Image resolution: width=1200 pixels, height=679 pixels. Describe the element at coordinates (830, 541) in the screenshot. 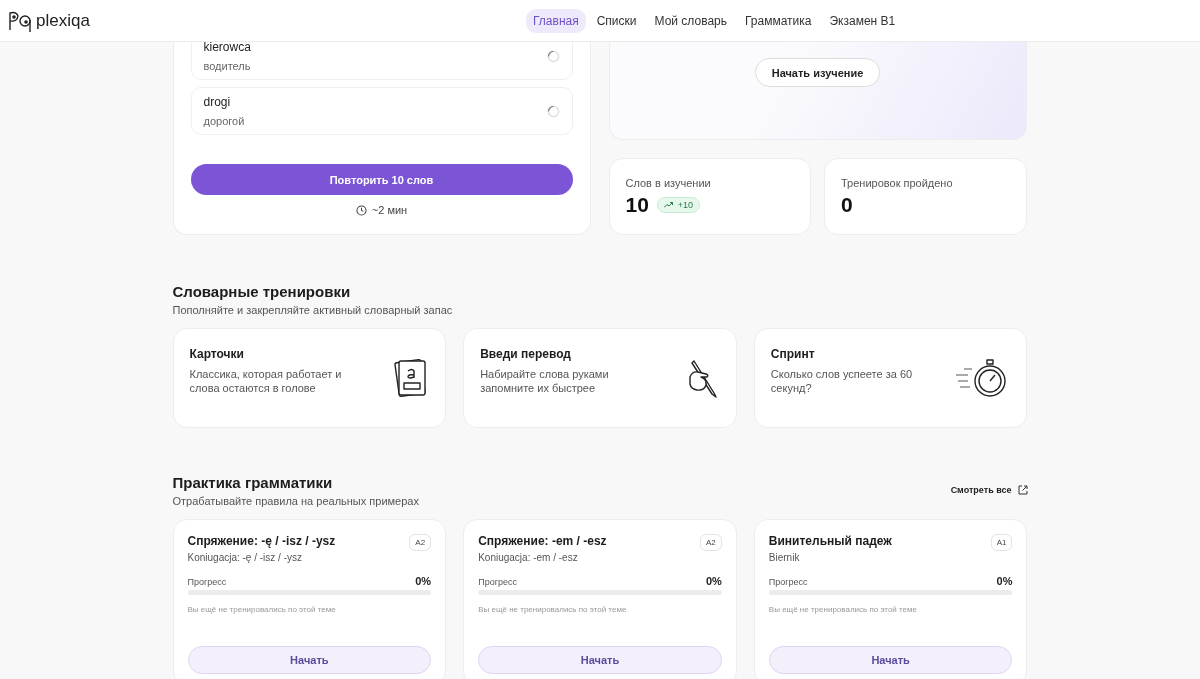

I see `topic-title: Винительный падеж` at that location.